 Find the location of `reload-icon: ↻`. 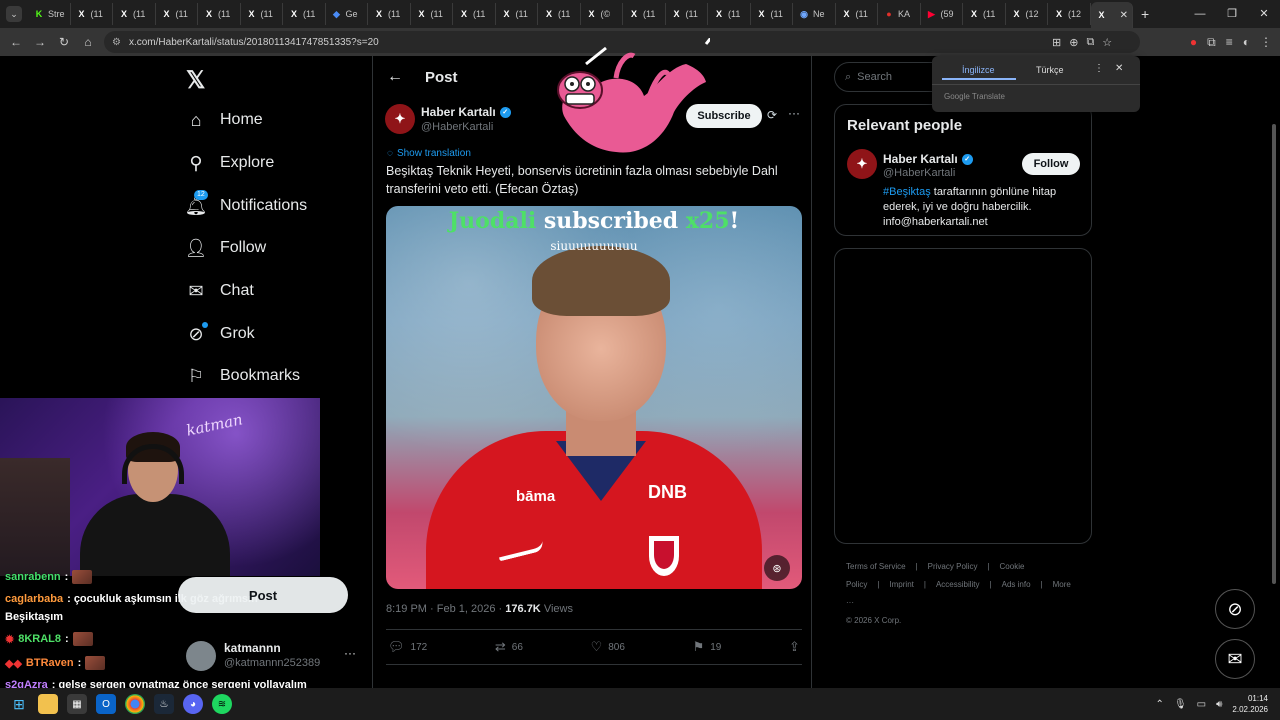

reload-icon: ↻ is located at coordinates (64, 42).